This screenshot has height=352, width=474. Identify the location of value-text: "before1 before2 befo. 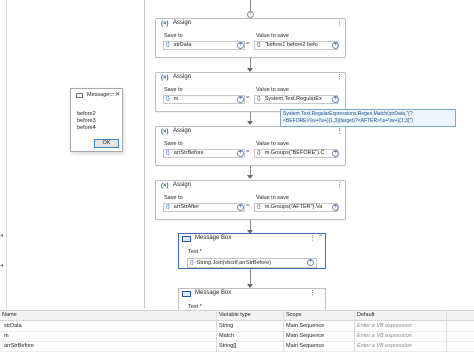
(291, 45).